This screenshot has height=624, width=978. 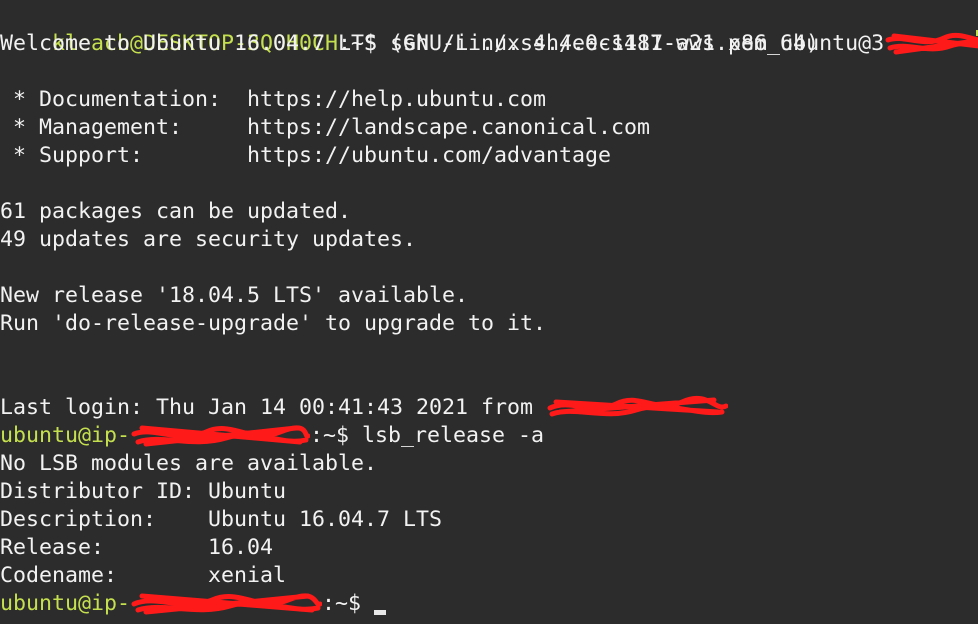 What do you see at coordinates (124, 99) in the screenshot?
I see `documentation-label: * Documentation:` at bounding box center [124, 99].